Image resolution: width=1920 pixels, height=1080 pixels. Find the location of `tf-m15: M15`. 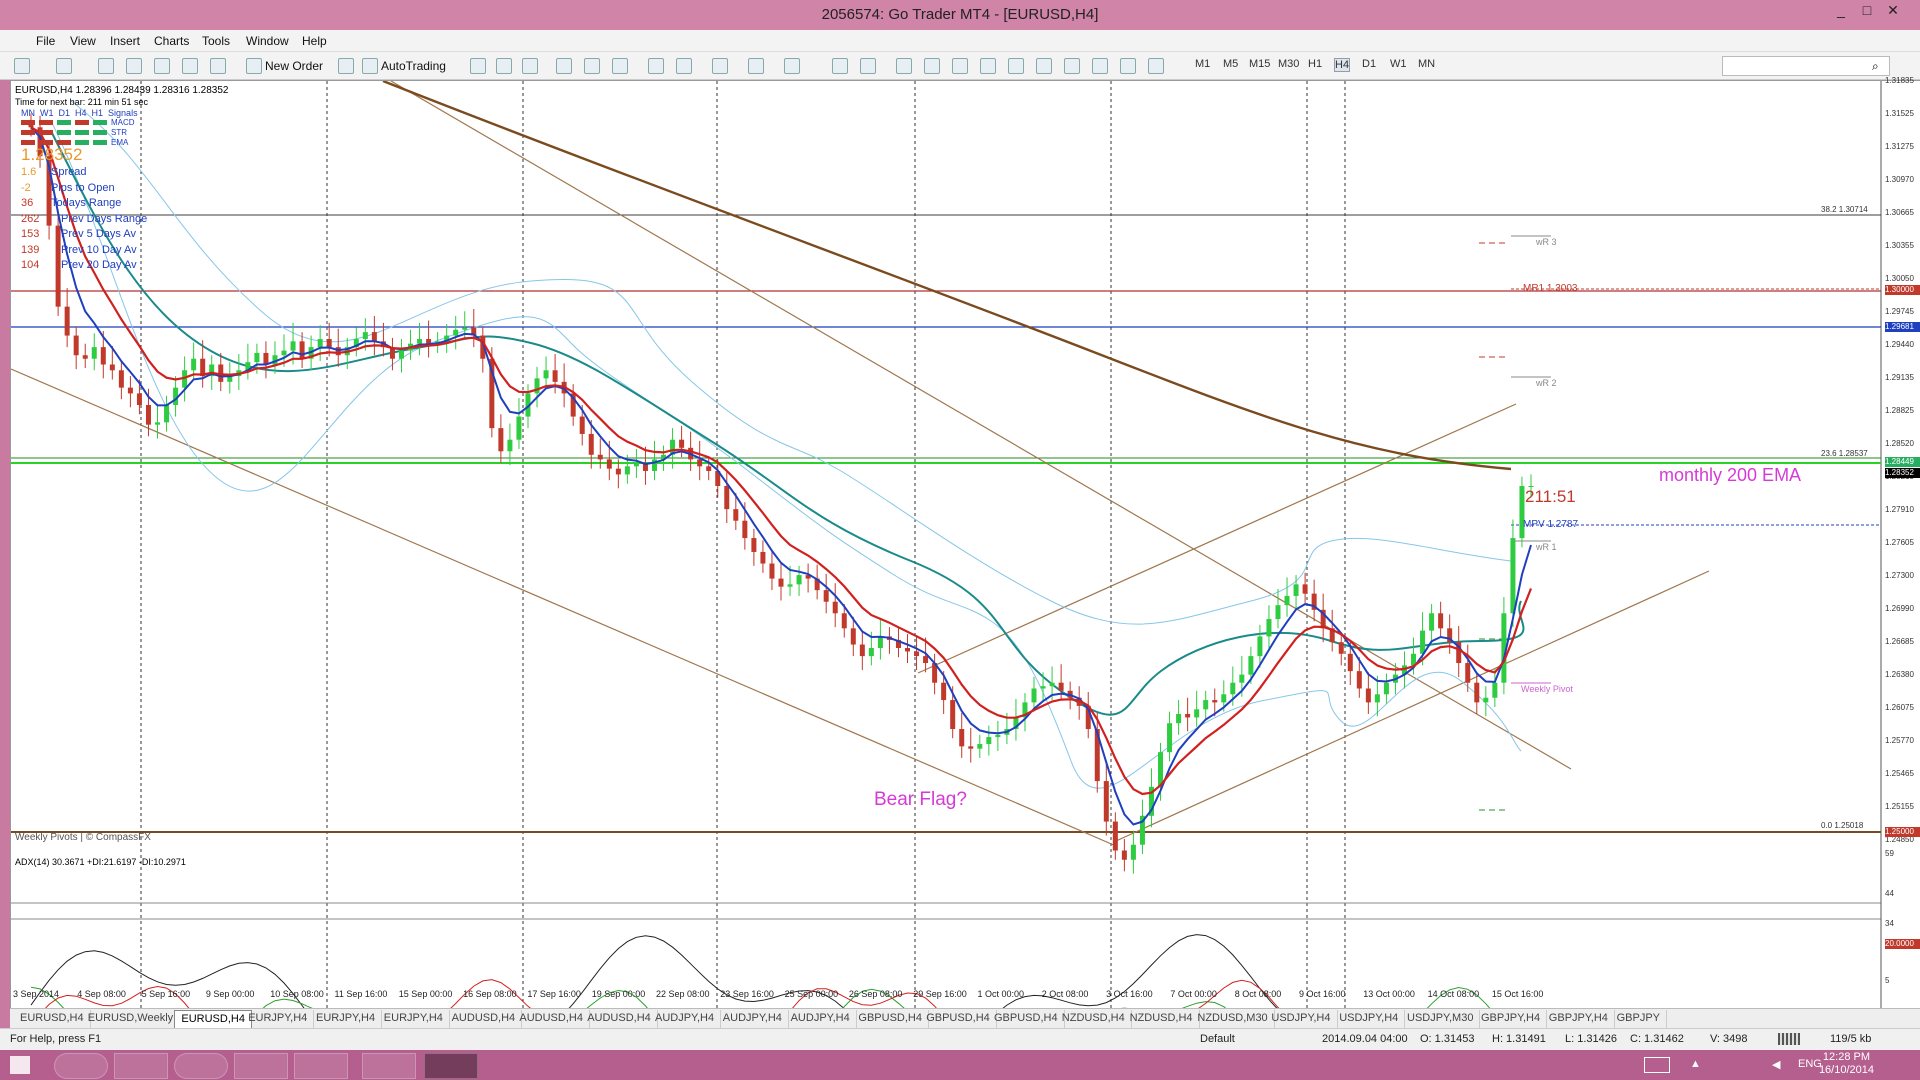

tf-m15: M15 is located at coordinates (1259, 64).